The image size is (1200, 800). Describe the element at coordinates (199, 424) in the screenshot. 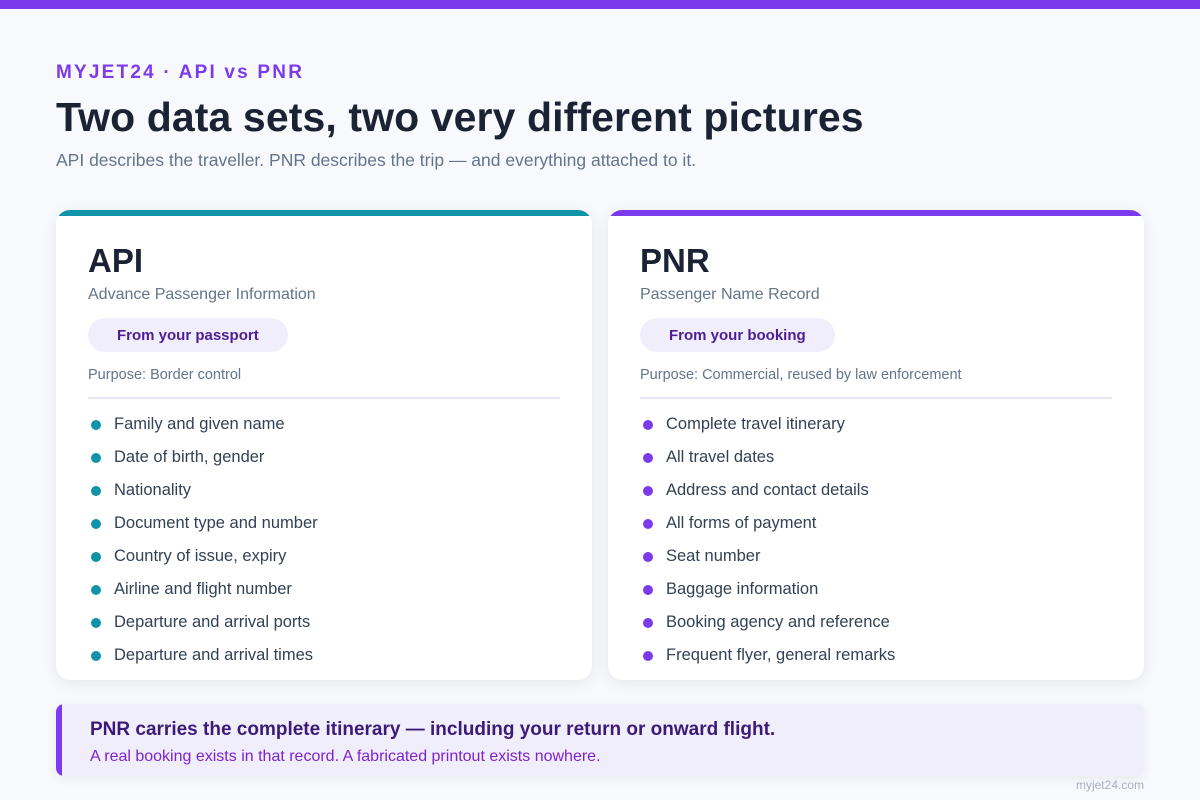

I see `list-item-label: Family and given name` at that location.